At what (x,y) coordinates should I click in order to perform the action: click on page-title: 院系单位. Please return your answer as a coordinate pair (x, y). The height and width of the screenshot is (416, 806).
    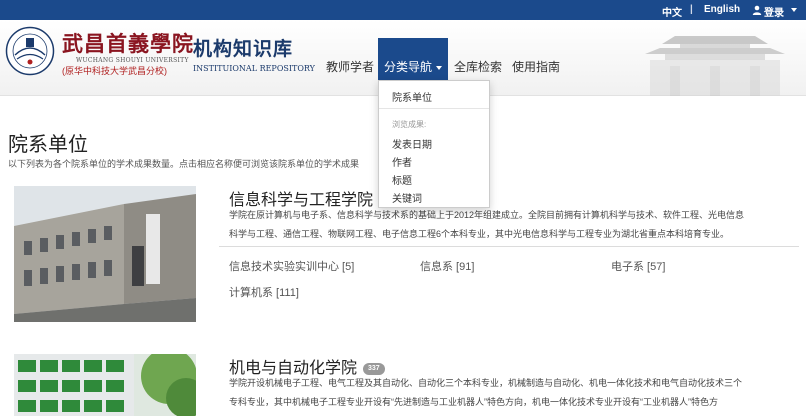
    Looking at the image, I should click on (48, 145).